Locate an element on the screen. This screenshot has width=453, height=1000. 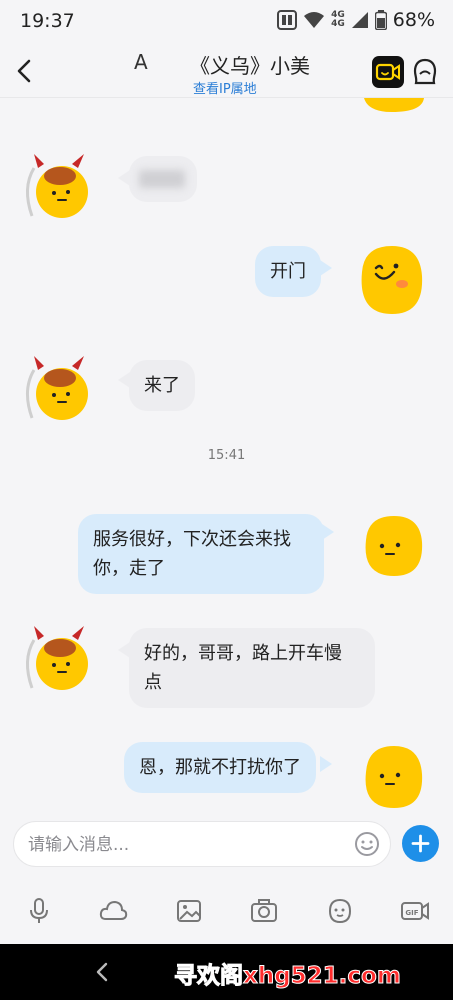
message-bubble-blurred is located at coordinates (163, 179).